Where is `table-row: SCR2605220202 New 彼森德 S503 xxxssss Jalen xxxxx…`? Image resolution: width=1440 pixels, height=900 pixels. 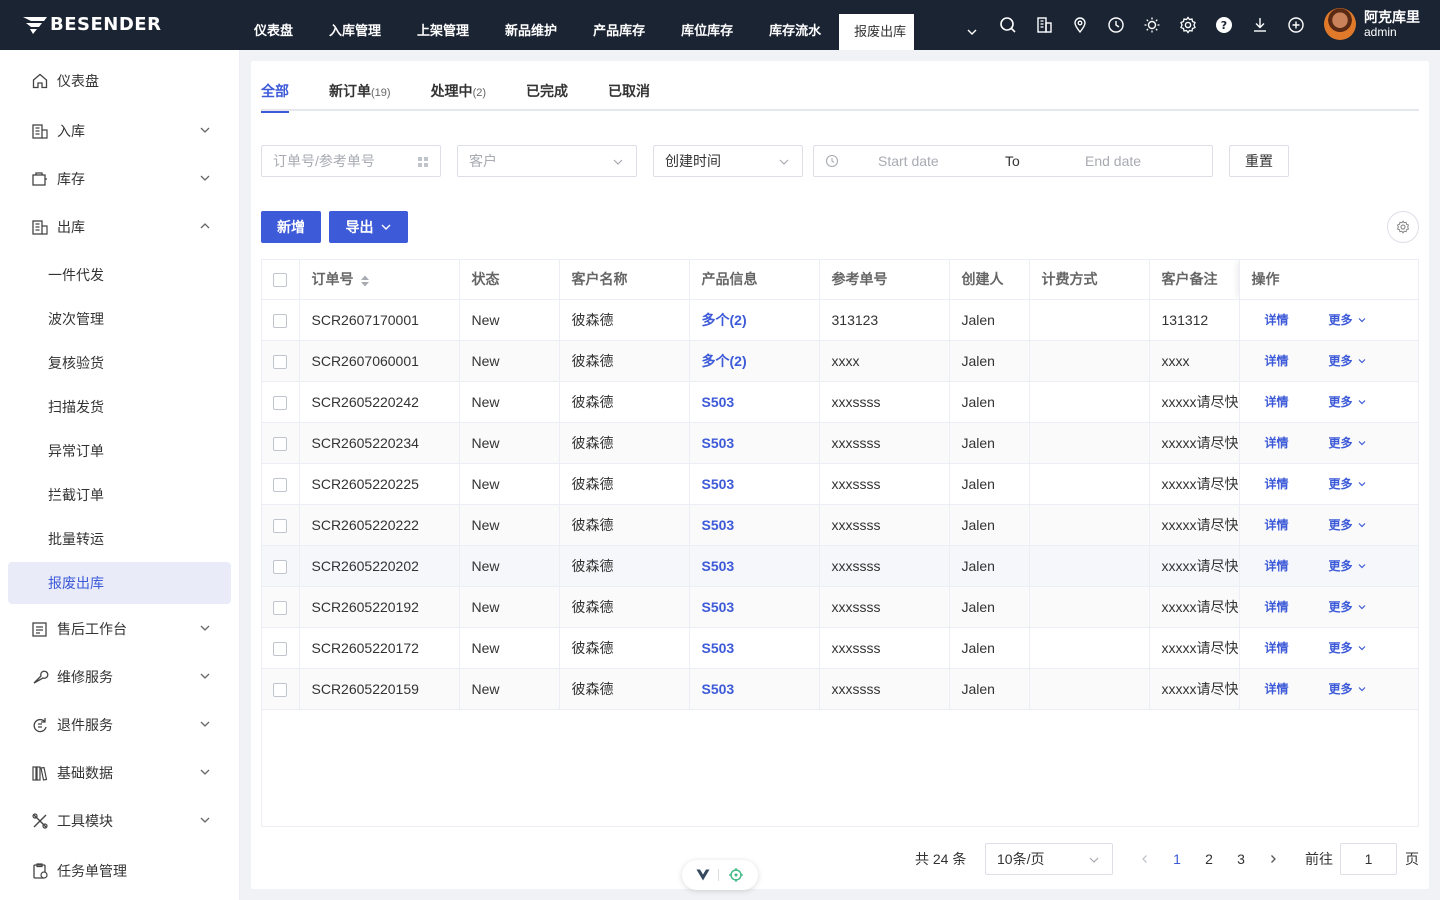
table-row: SCR2605220202 New 彼森德 S503 xxxssss Jalen xxxxx… is located at coordinates (840, 566).